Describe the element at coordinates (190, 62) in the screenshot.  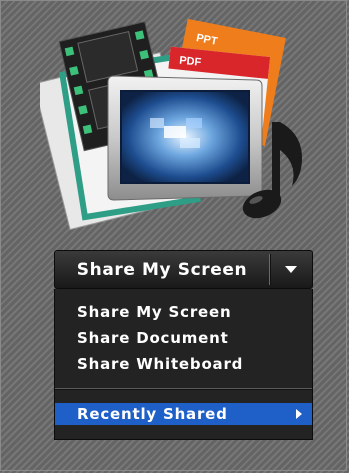
I see `pdf-badge-text: PDF` at that location.